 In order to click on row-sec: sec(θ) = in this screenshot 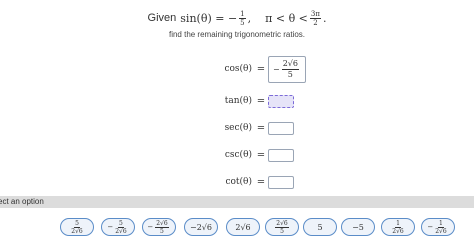, I will do `click(237, 128)`.